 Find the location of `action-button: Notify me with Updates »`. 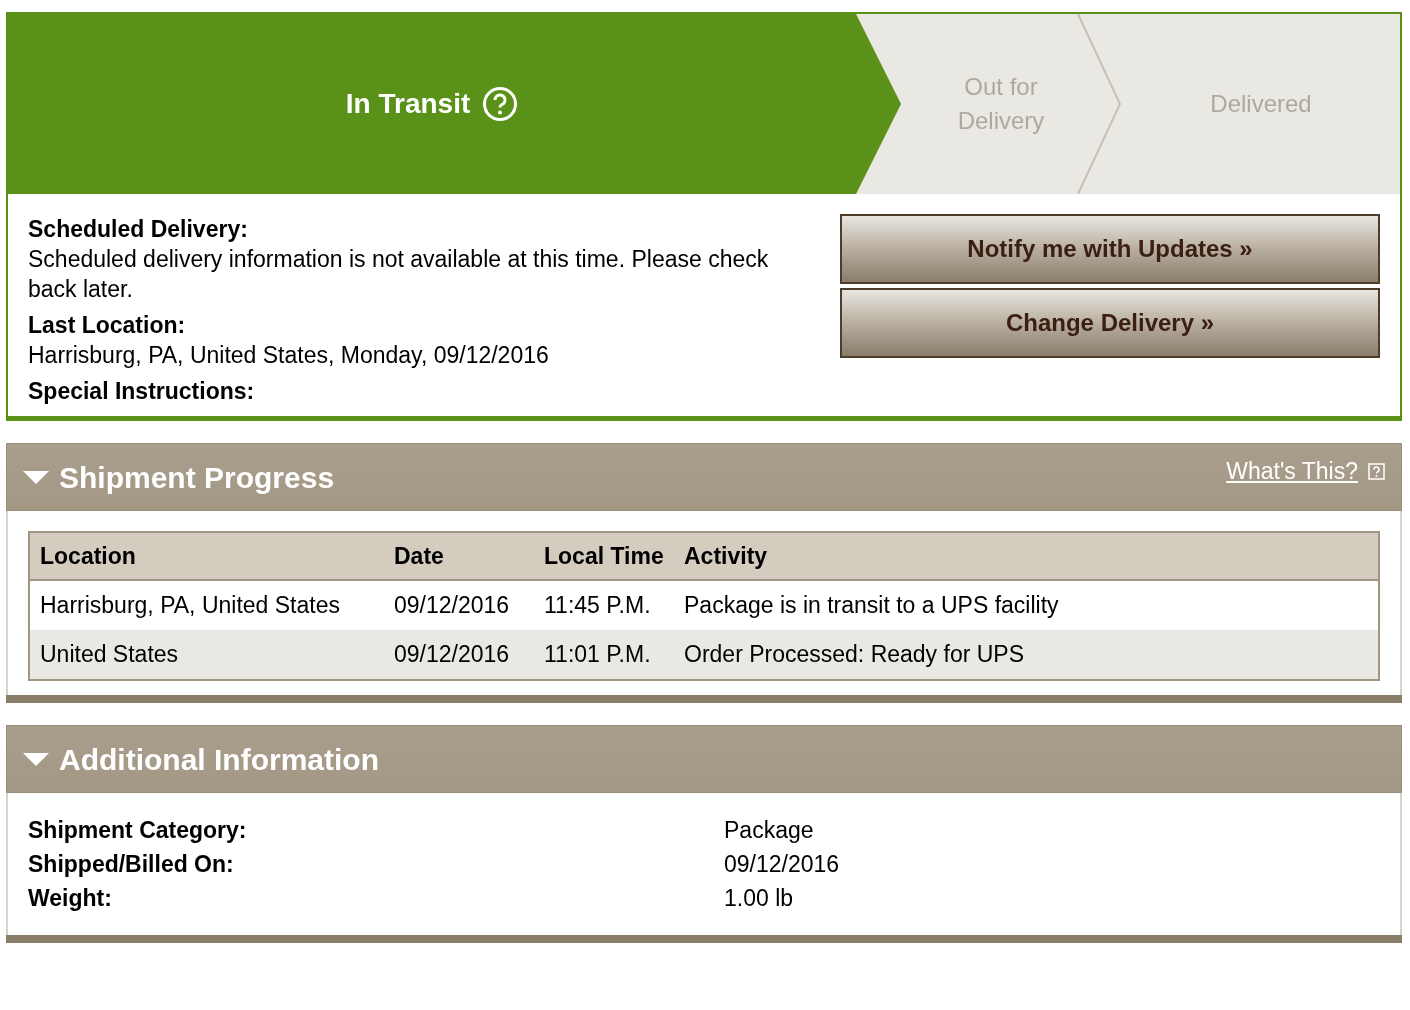

action-button: Notify me with Updates » is located at coordinates (1110, 249).